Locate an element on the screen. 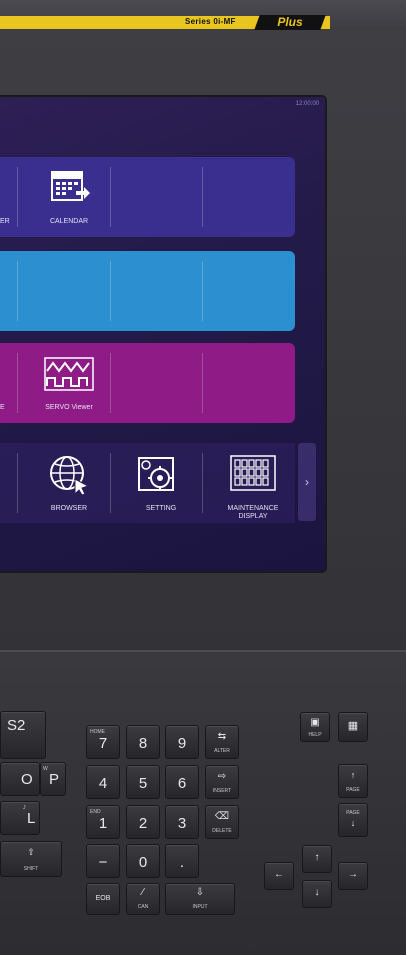  key-help: ▣ HELP is located at coordinates (315, 727).